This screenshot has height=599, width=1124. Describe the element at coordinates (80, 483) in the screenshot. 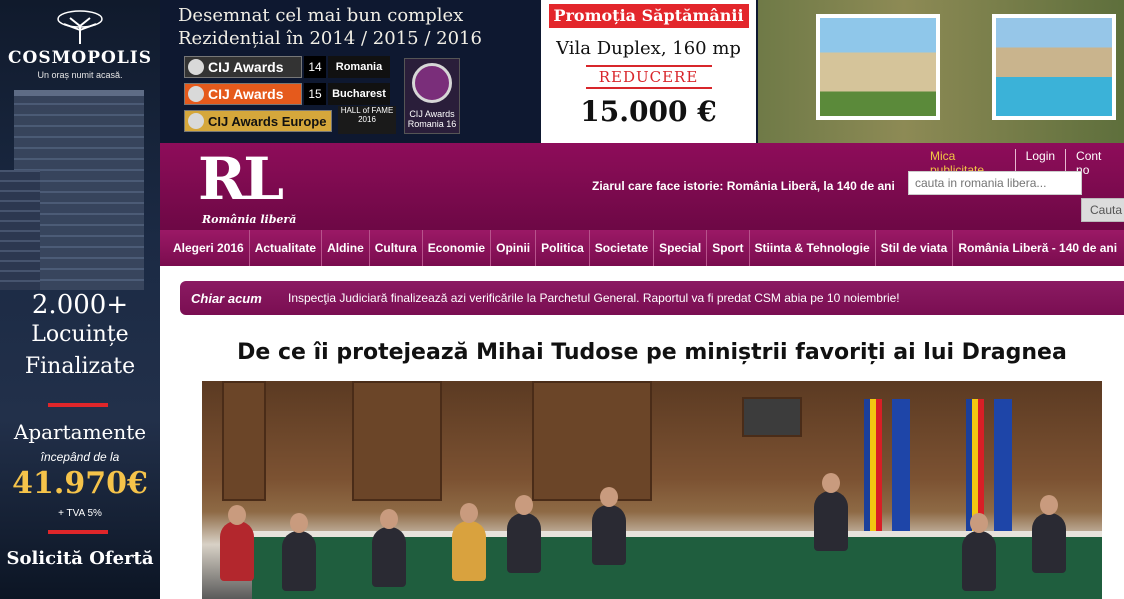

I see `ad-price: 41.970€` at that location.